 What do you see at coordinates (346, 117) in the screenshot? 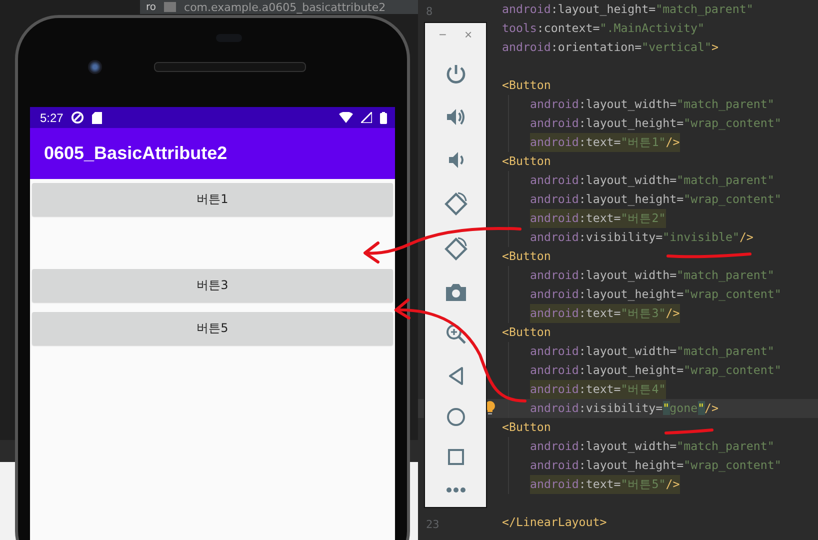
I see `wifi-icon` at bounding box center [346, 117].